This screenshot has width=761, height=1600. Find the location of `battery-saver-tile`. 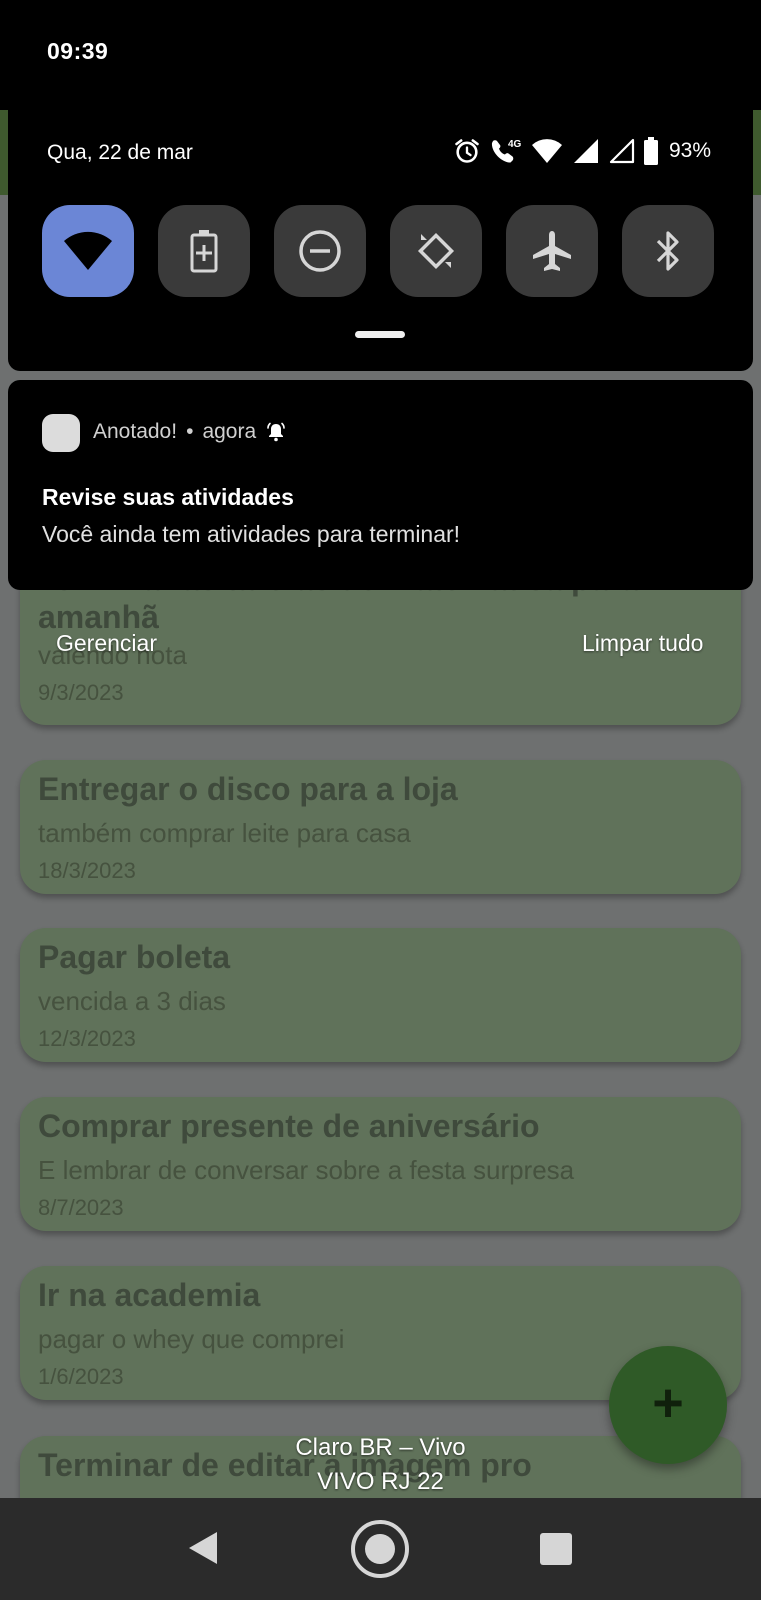

battery-saver-tile is located at coordinates (204, 251).